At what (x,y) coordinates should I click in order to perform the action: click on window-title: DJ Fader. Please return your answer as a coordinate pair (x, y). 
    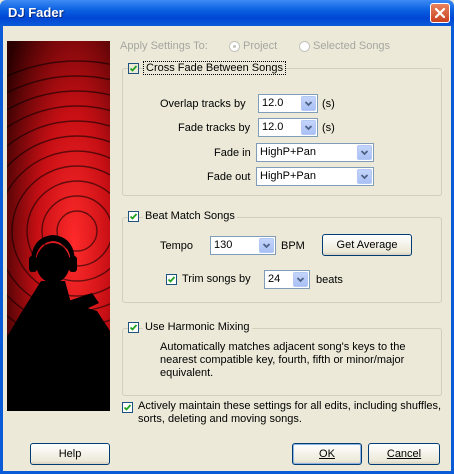
    Looking at the image, I should click on (36, 12).